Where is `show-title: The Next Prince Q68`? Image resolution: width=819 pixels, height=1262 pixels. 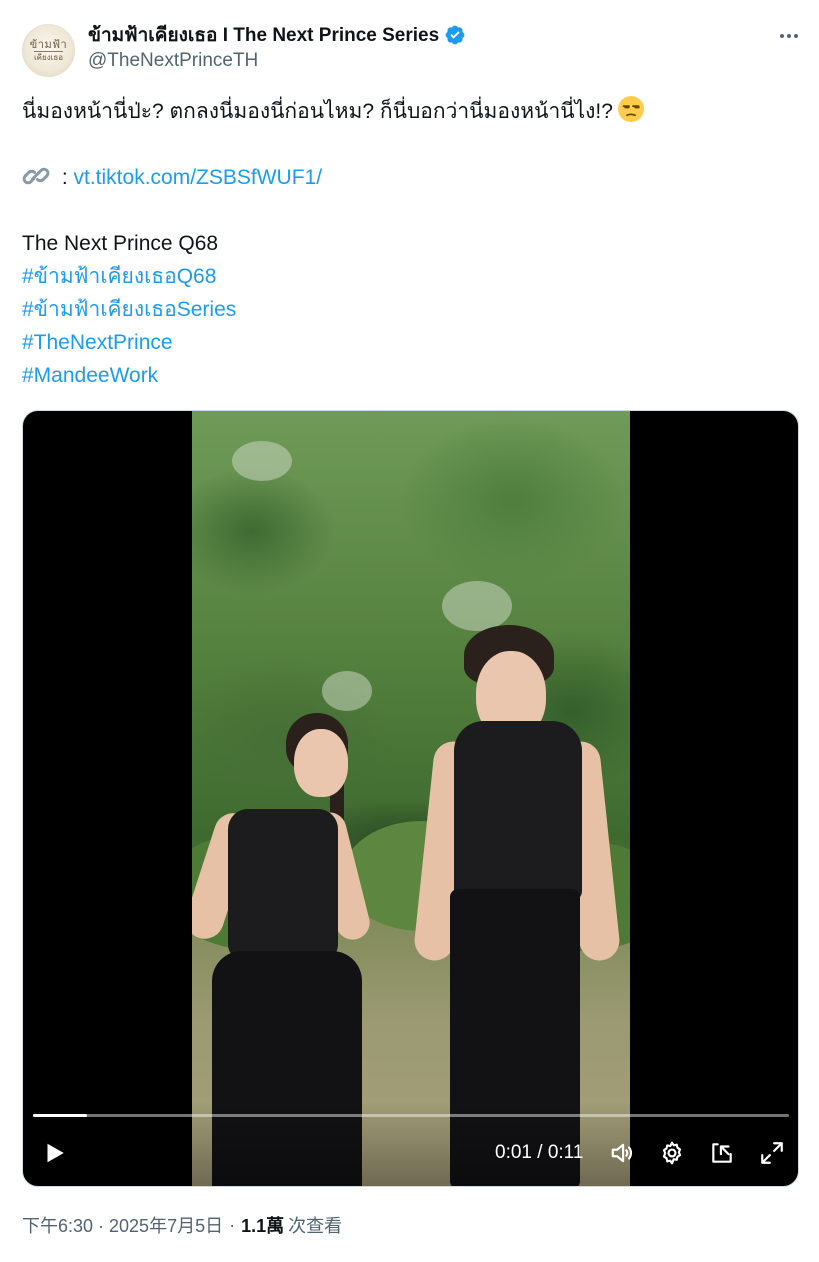 show-title: The Next Prince Q68 is located at coordinates (120, 243).